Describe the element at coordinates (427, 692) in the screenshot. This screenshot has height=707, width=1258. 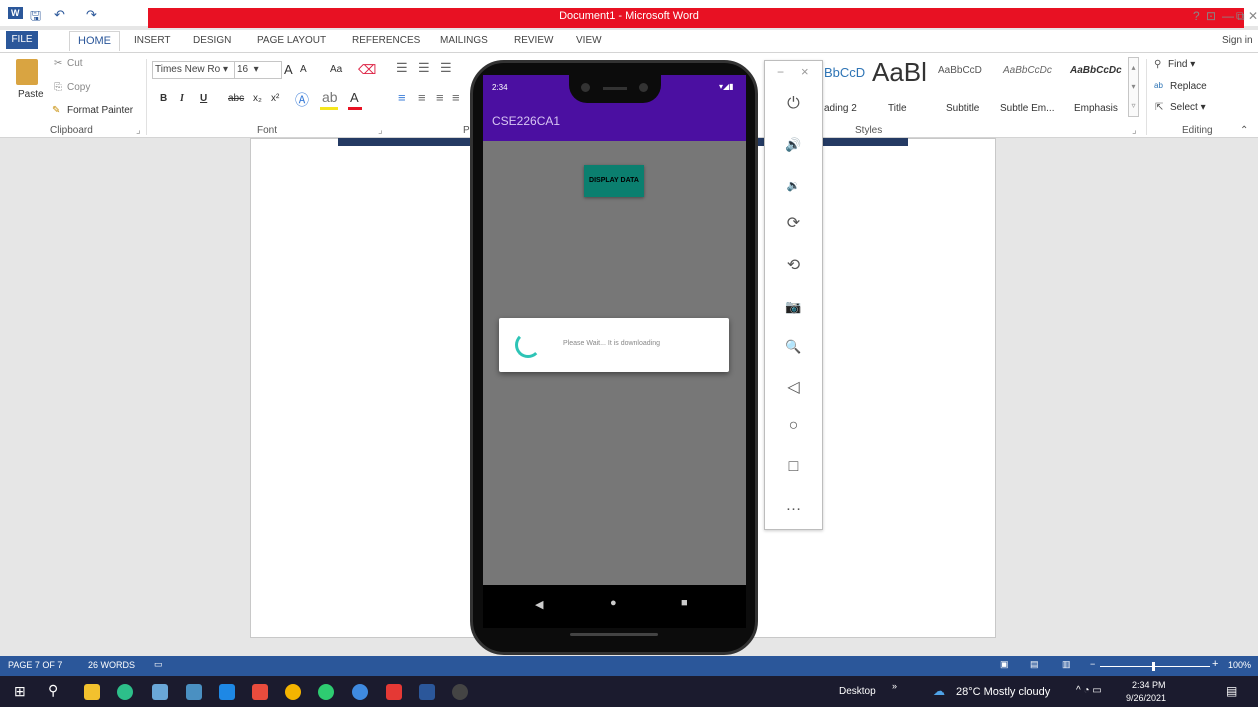
I see `word-taskbar-icon` at that location.